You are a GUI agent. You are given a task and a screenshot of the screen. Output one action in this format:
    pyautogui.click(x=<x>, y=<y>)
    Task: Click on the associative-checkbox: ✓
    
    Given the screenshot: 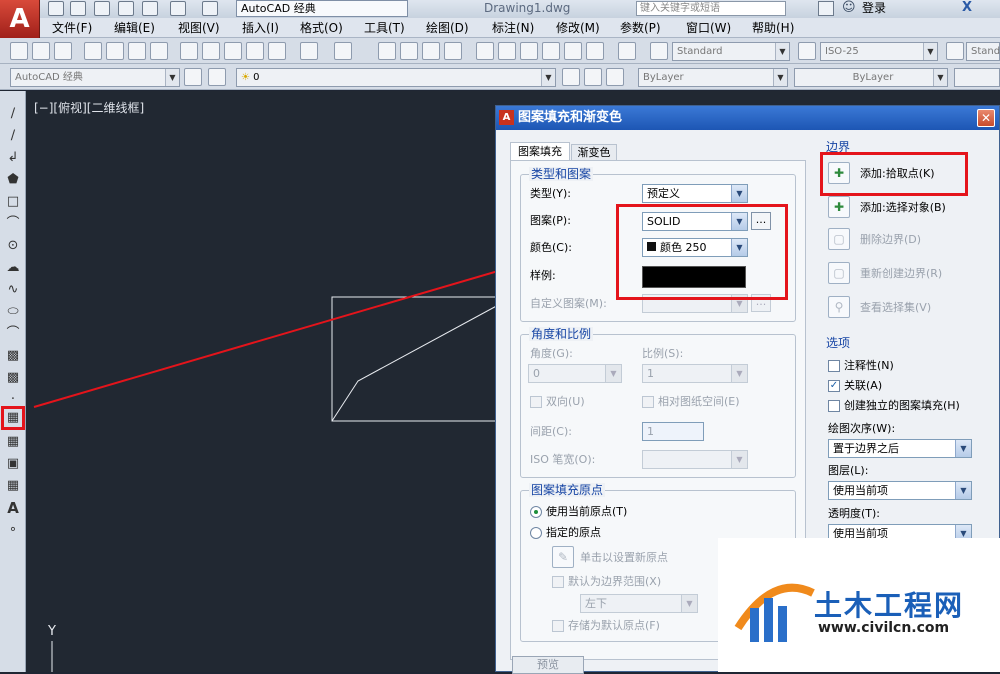 What is the action you would take?
    pyautogui.click(x=834, y=386)
    